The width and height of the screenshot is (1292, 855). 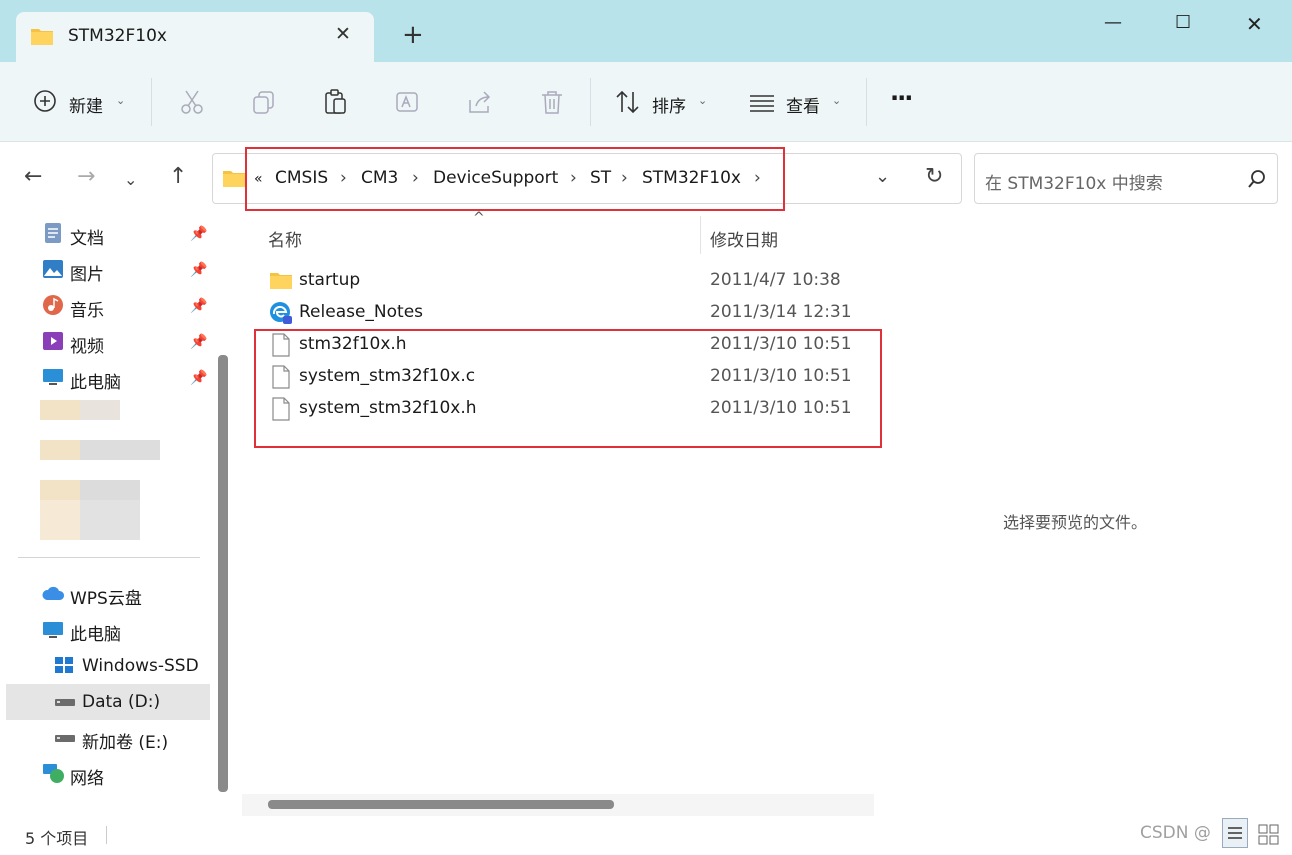 What do you see at coordinates (361, 312) in the screenshot?
I see `file-name: Release_Notes` at bounding box center [361, 312].